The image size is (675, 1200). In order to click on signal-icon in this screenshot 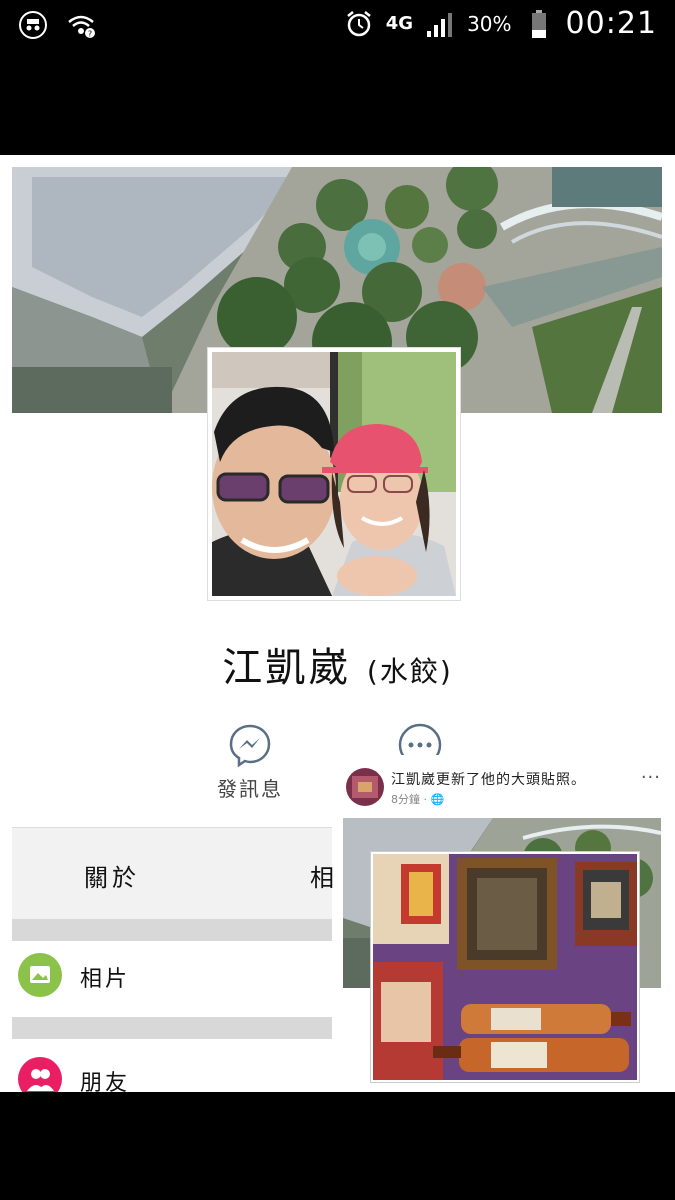, I will do `click(440, 24)`.